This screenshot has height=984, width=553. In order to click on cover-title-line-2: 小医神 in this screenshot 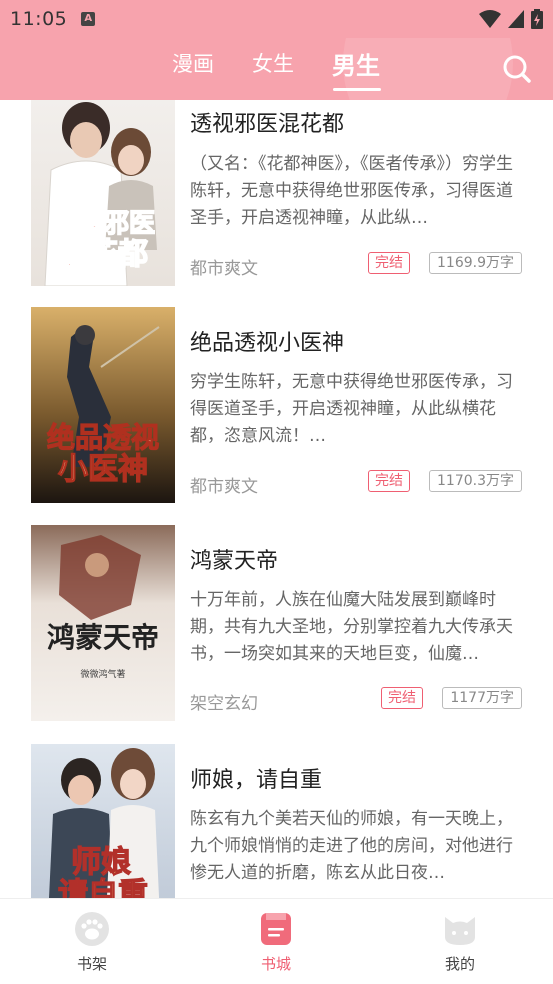, I will do `click(103, 469)`.